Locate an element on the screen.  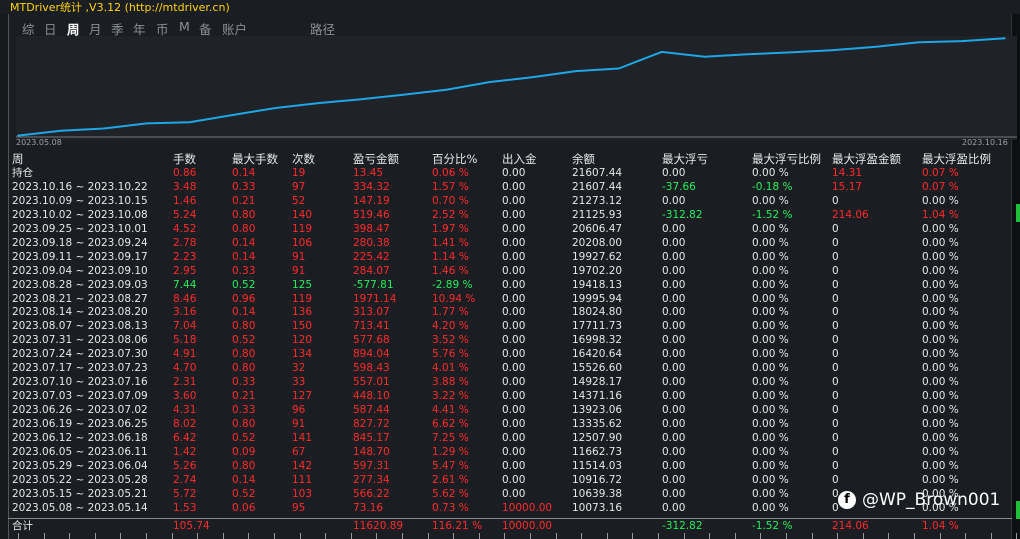
cell-week: 2023.09.25 ~ 2023.10.01 is located at coordinates (80, 228).